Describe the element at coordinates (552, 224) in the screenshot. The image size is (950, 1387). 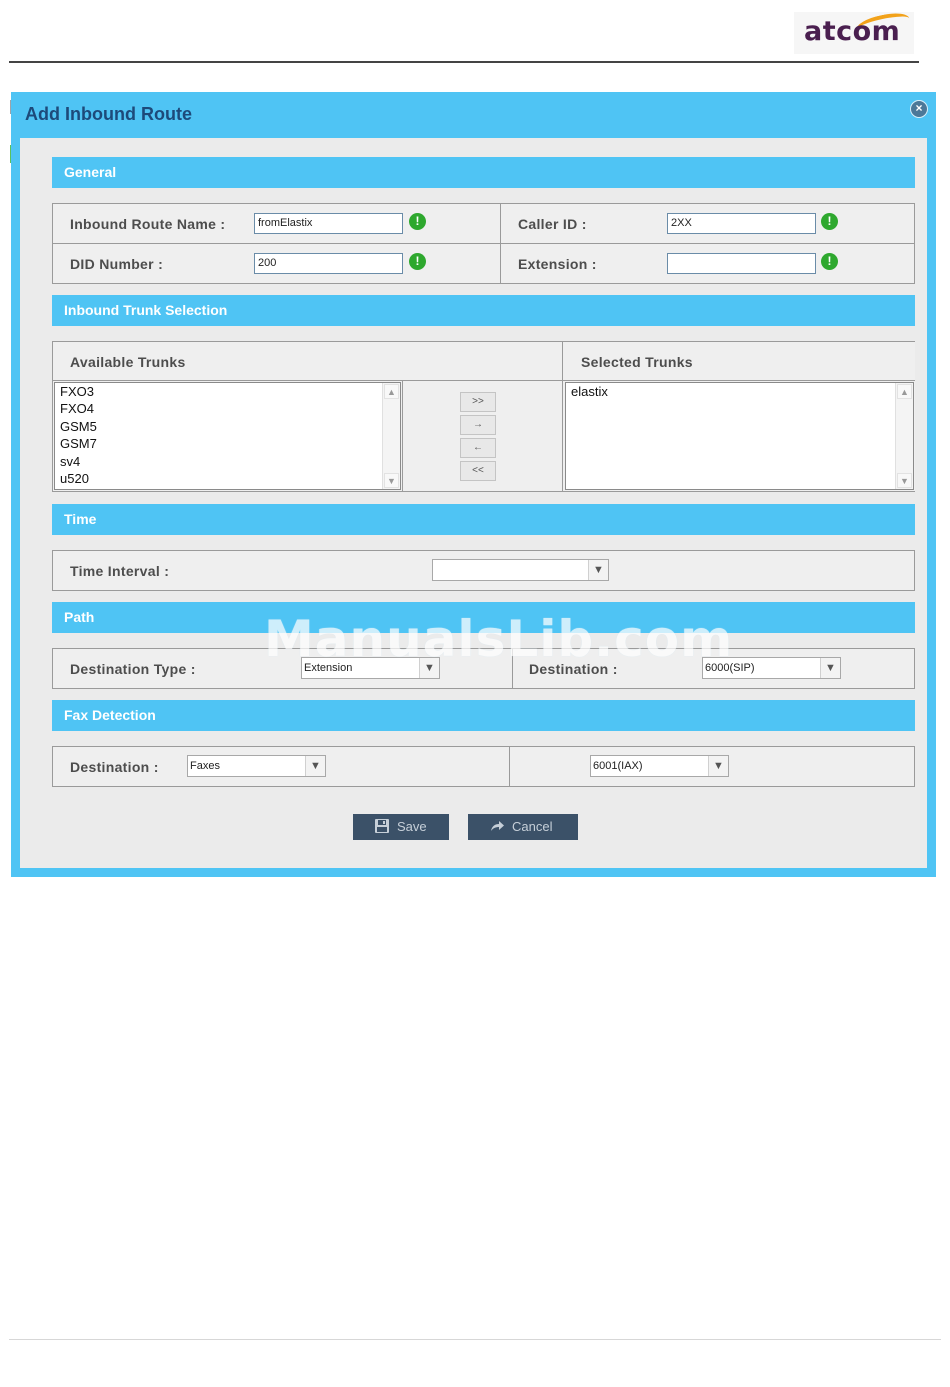
I see `caller-id-label: Caller ID :` at that location.